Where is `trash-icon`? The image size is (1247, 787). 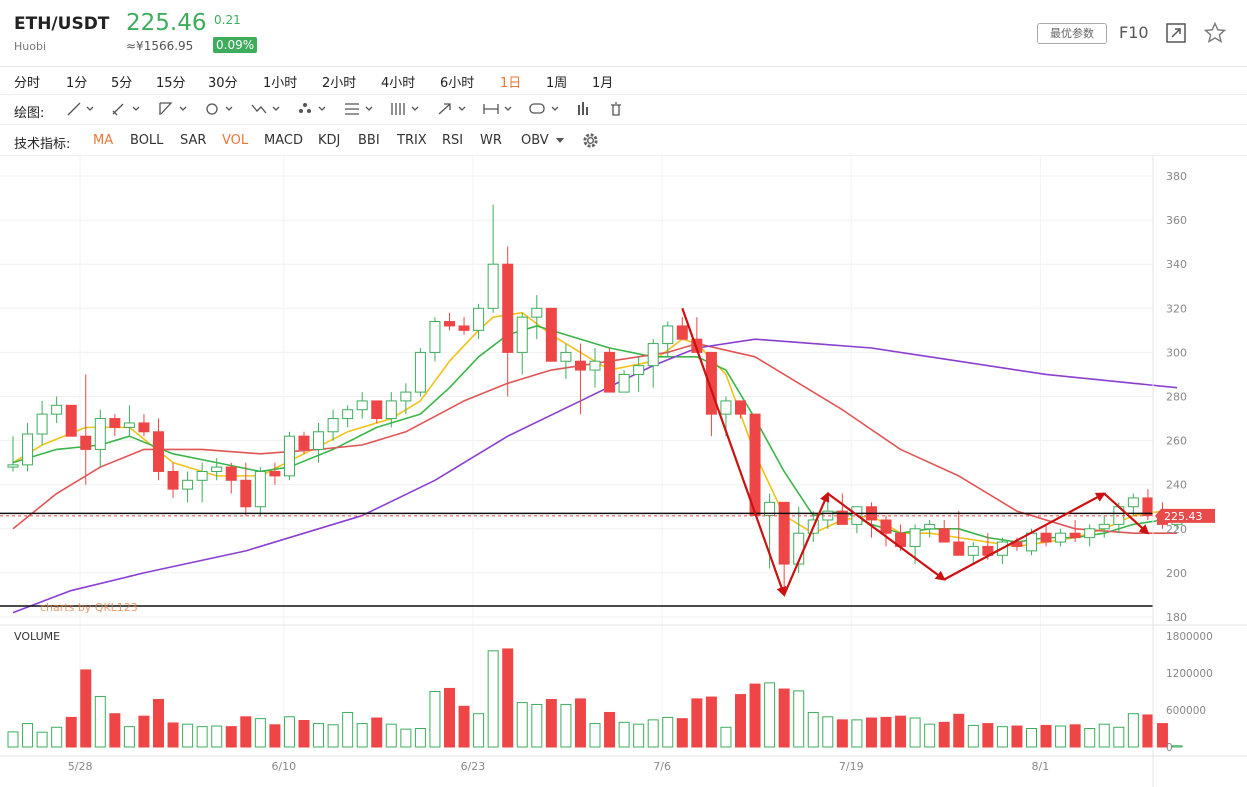 trash-icon is located at coordinates (624, 109).